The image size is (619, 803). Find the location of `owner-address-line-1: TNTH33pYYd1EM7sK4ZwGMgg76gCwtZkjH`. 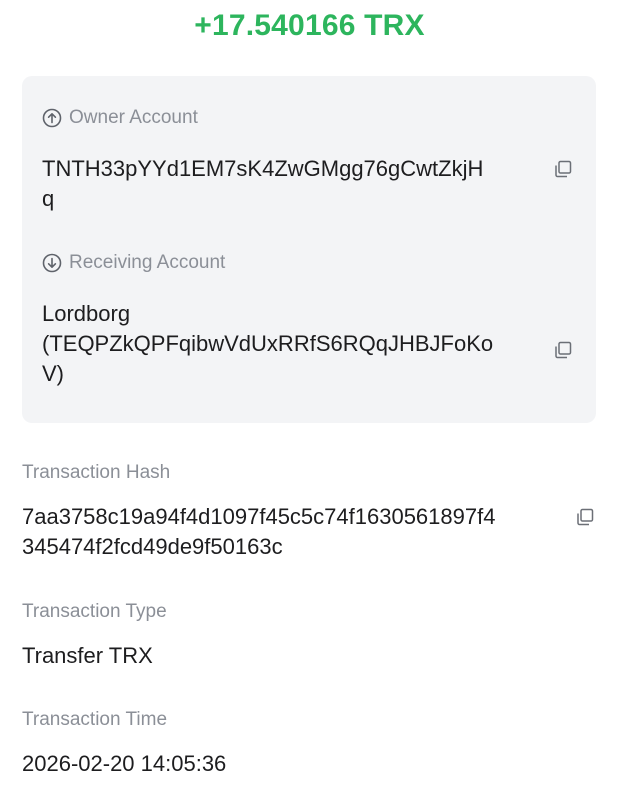

owner-address-line-1: TNTH33pYYd1EM7sK4ZwGMgg76gCwtZkjH is located at coordinates (263, 168).